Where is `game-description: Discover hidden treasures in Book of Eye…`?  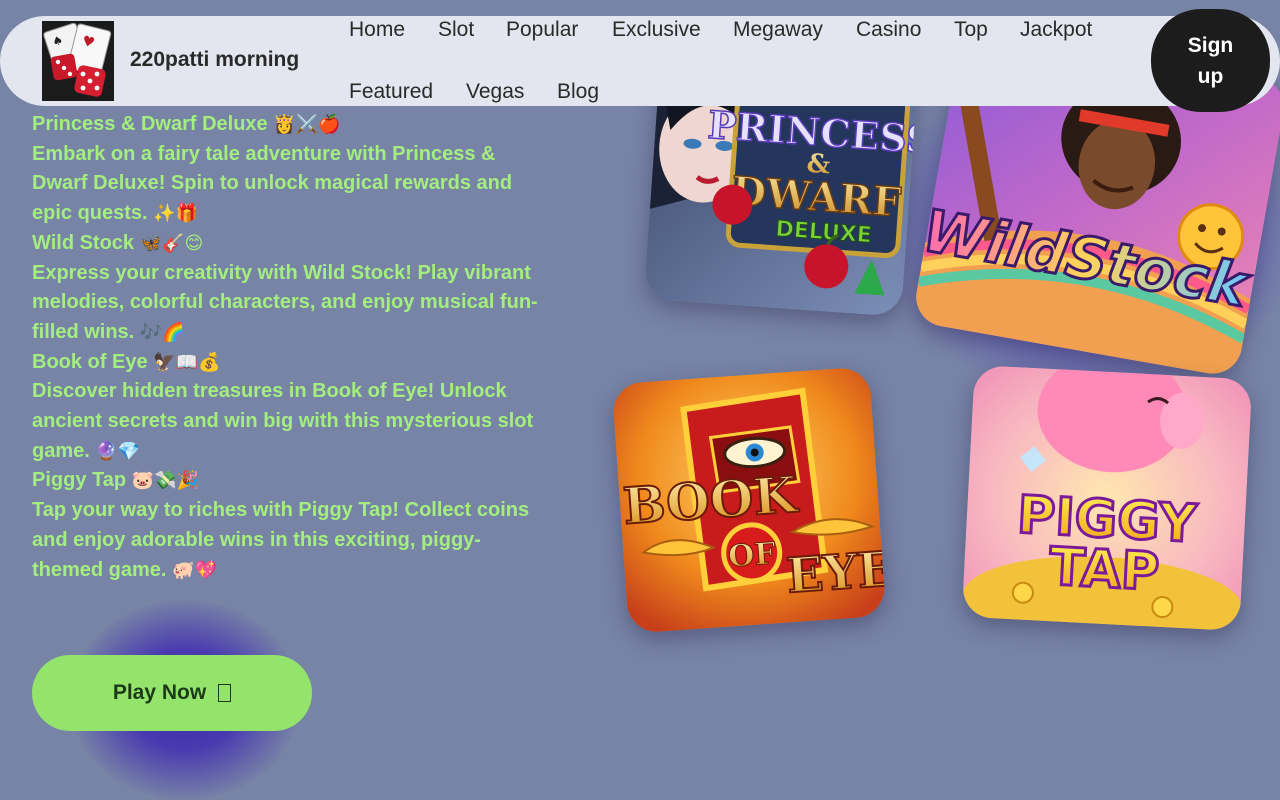 game-description: Discover hidden treasures in Book of Eye… is located at coordinates (292, 421).